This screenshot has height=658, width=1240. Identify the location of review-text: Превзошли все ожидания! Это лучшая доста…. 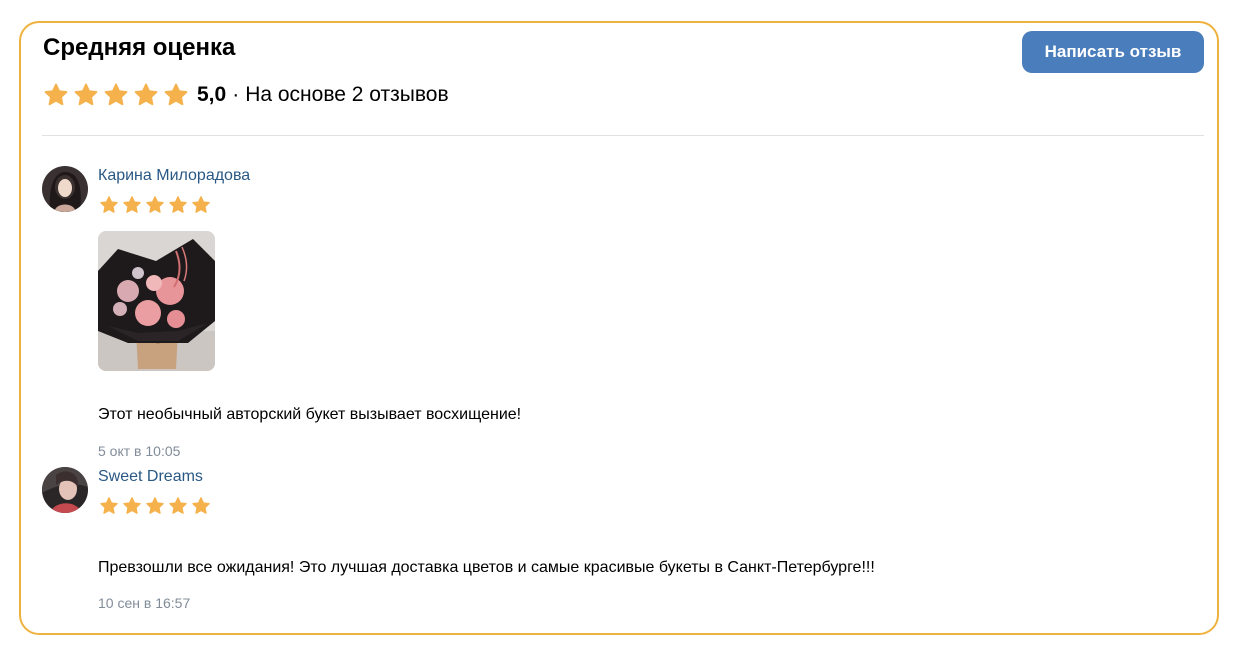
(486, 567).